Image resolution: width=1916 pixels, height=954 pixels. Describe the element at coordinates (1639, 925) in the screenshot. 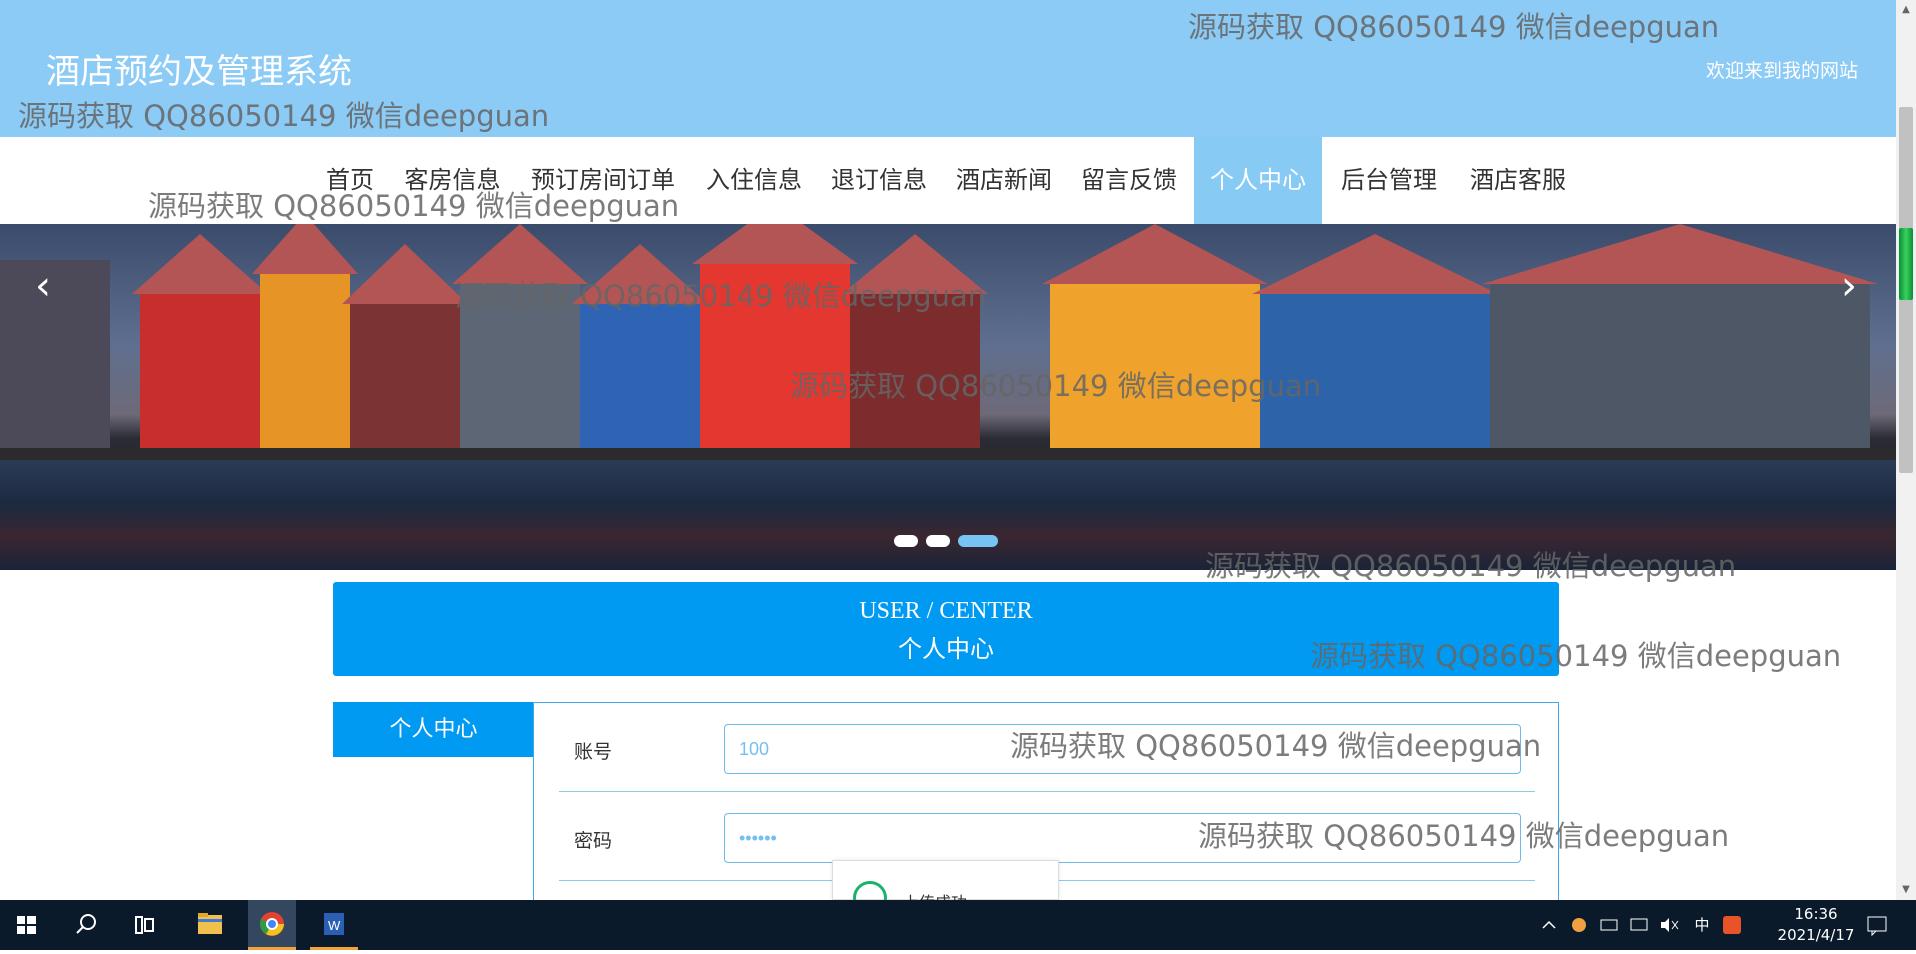

I see `network-icon` at that location.